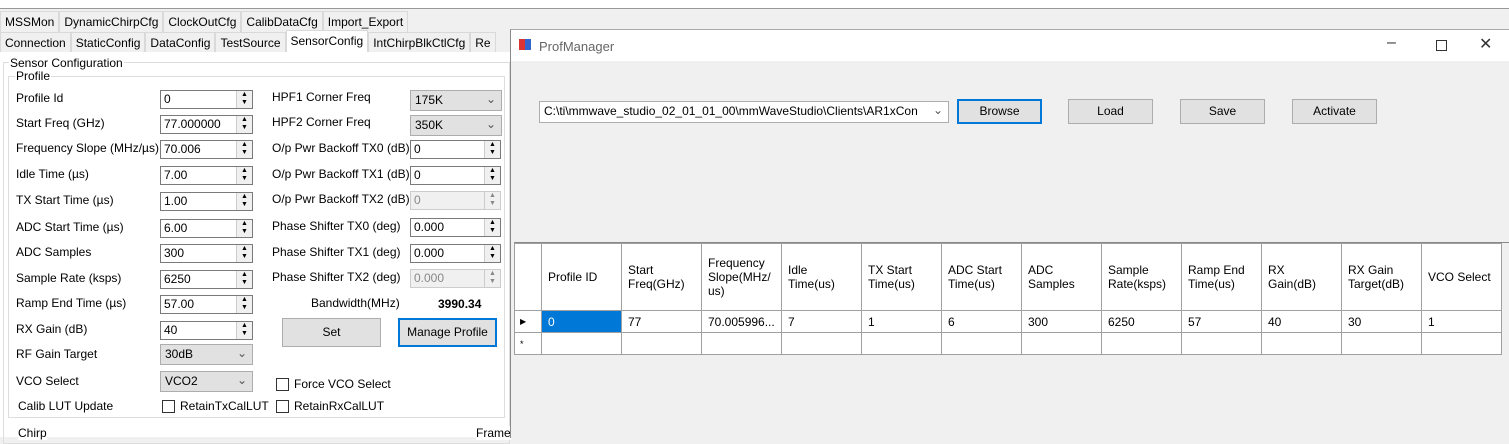 The width and height of the screenshot is (1509, 444). Describe the element at coordinates (821, 277) in the screenshot. I see `column-header: Idle Time(us)` at that location.